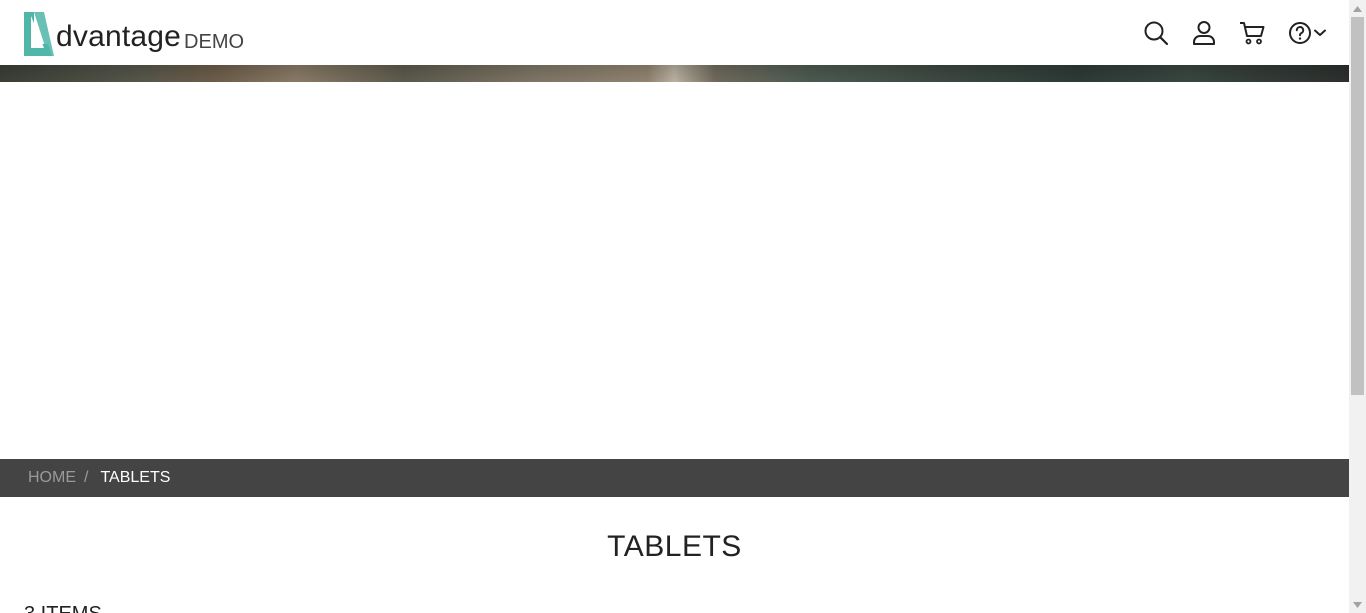 The height and width of the screenshot is (613, 1366). Describe the element at coordinates (52, 478) in the screenshot. I see `breadcrumb-home-link: HOME` at that location.